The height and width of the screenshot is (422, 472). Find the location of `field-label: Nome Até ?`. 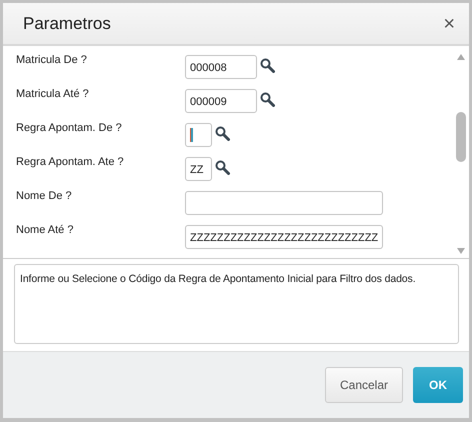

field-label: Nome Até ? is located at coordinates (45, 230).